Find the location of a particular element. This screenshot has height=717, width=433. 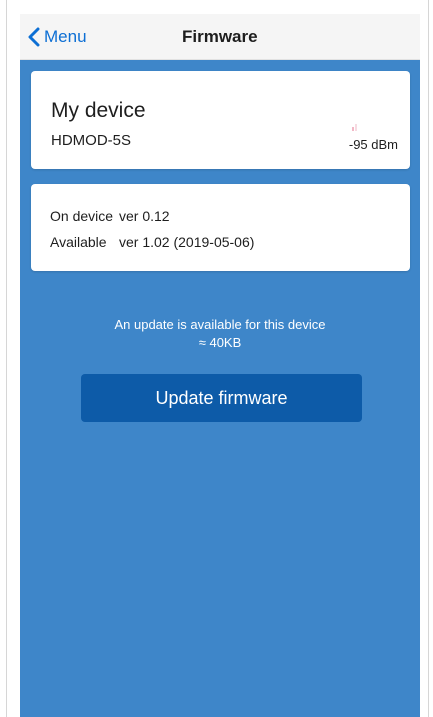

signal-strength-value: -95 dBm is located at coordinates (373, 144).